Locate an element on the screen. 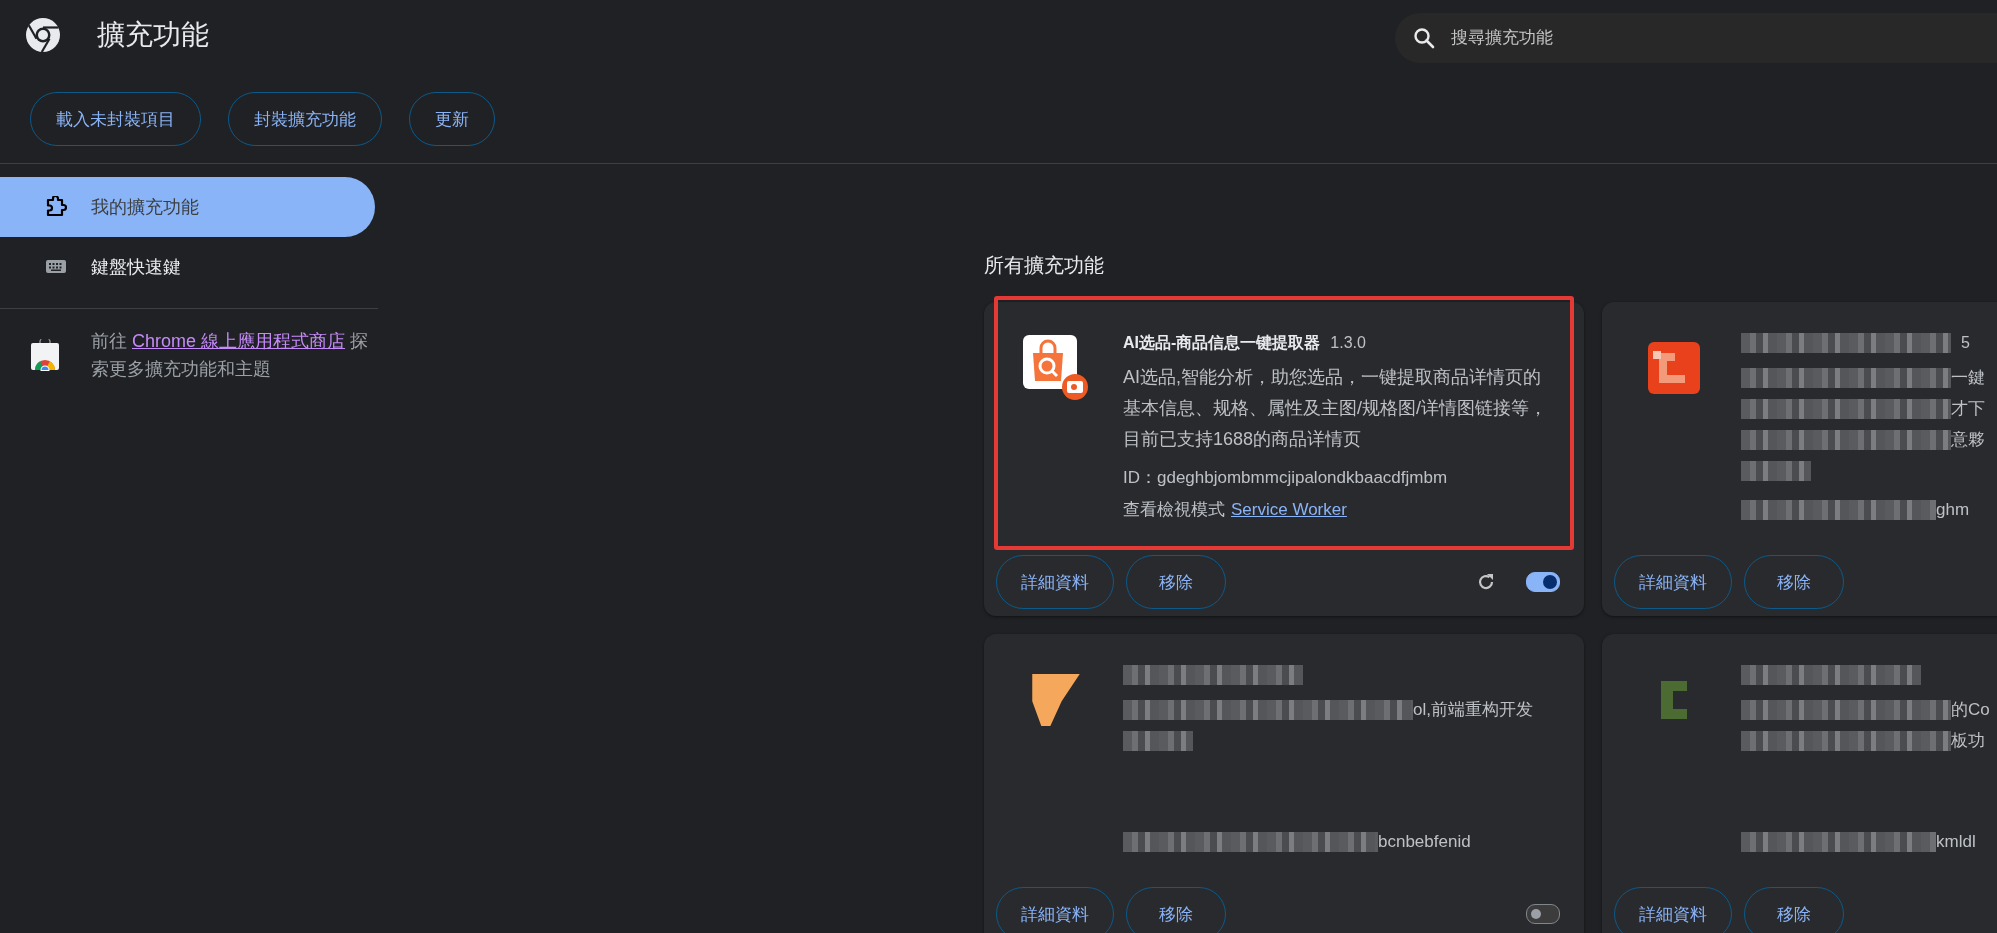 The image size is (1997, 933). extension-id-fragment: kmldl is located at coordinates (1956, 842).